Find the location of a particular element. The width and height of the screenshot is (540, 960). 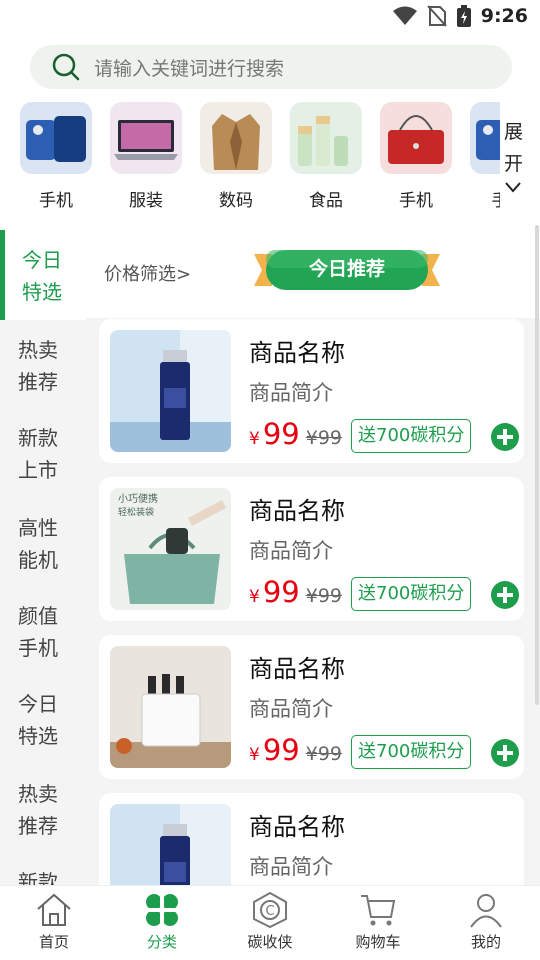

category-item: 服装 is located at coordinates (147, 157).